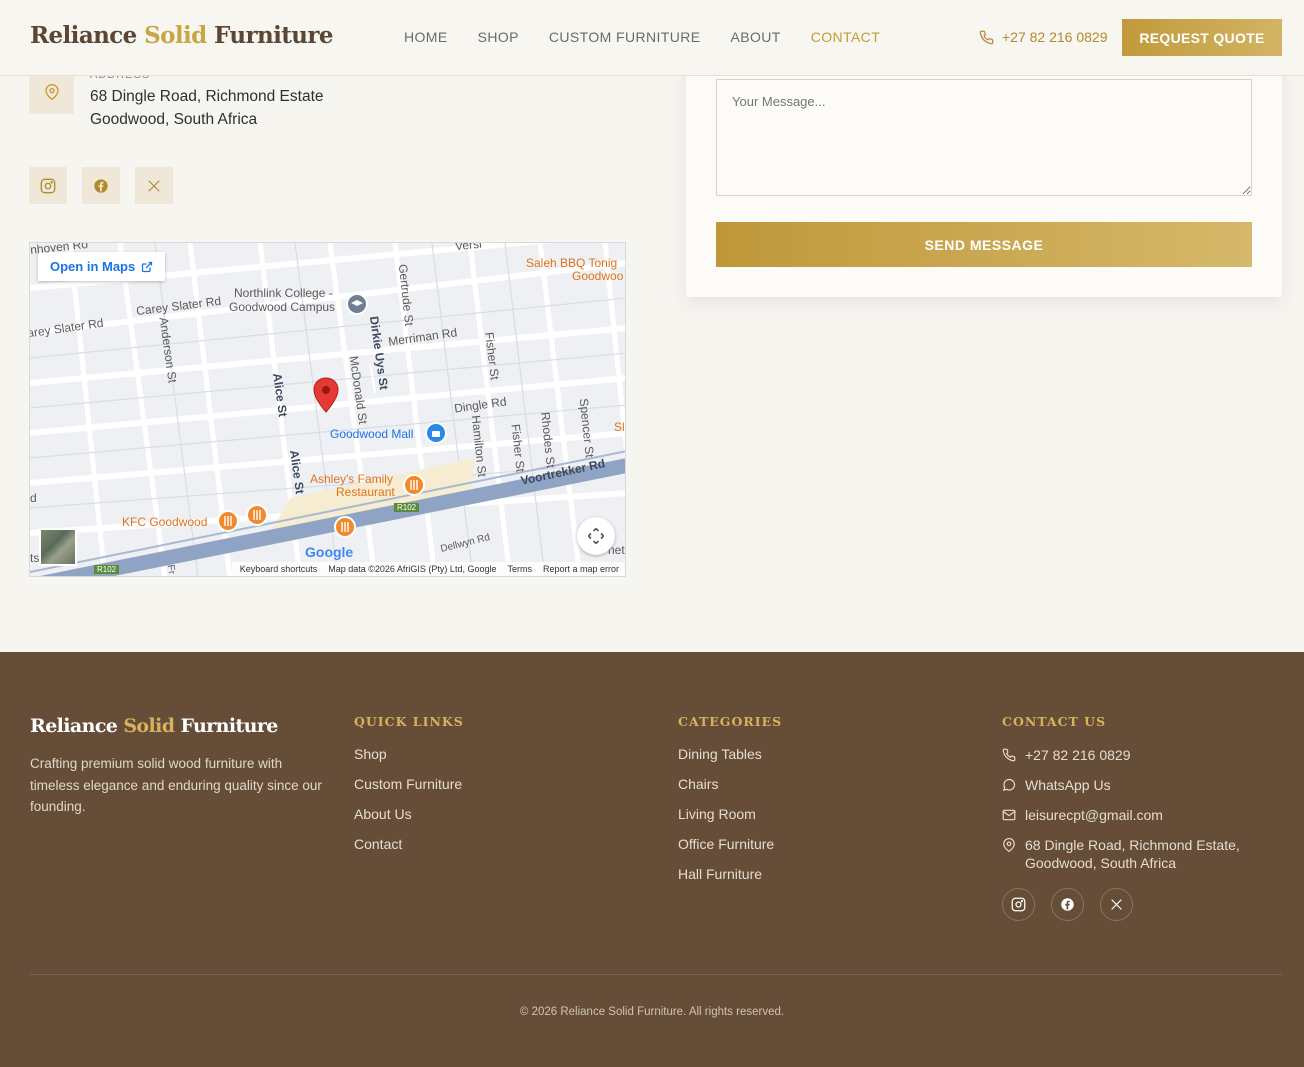 This screenshot has width=1304, height=1067. What do you see at coordinates (656, 974) in the screenshot?
I see `footer-divider` at bounding box center [656, 974].